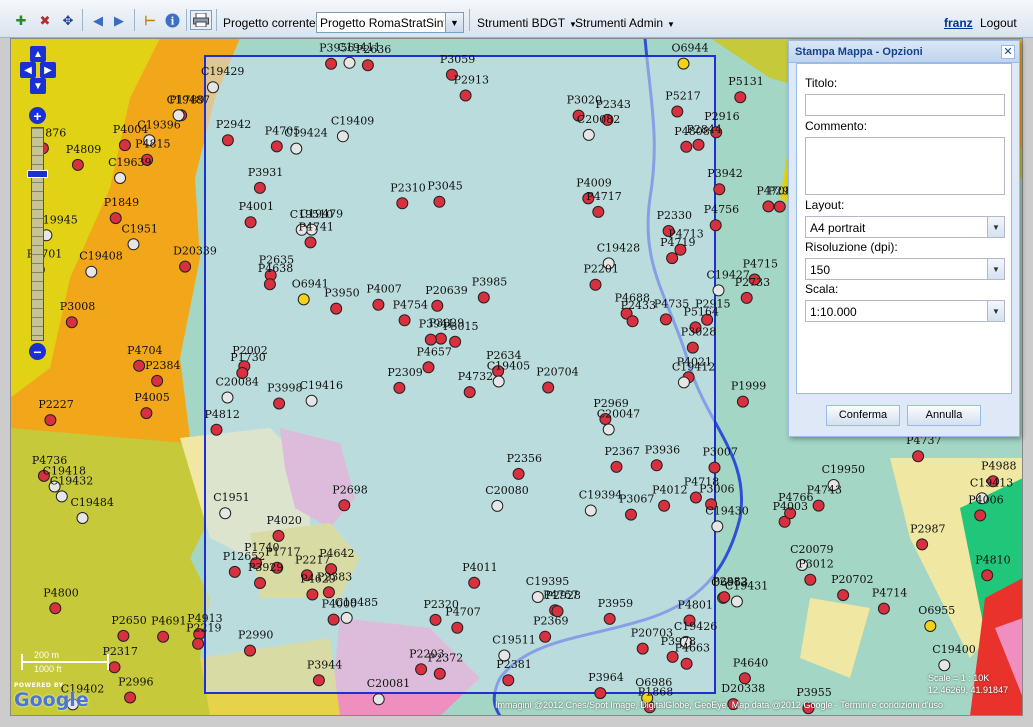 This screenshot has height=727, width=1033. I want to click on pan-icon: ✥, so click(68, 20).